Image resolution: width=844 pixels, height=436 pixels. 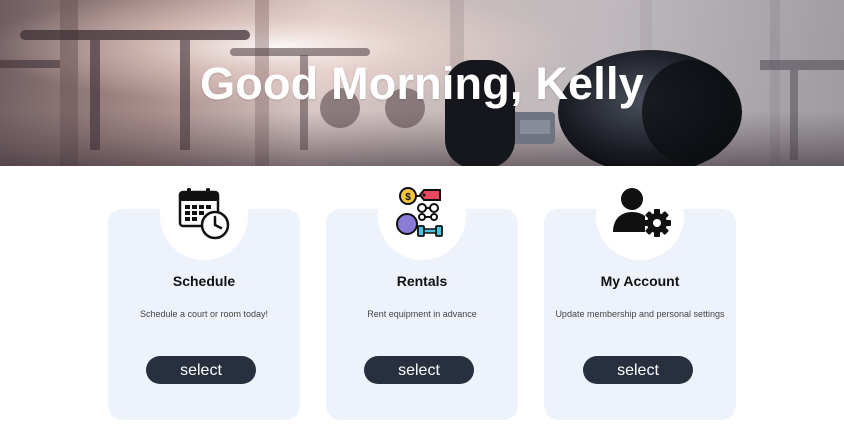 I want to click on user-settings-icon, so click(x=642, y=212).